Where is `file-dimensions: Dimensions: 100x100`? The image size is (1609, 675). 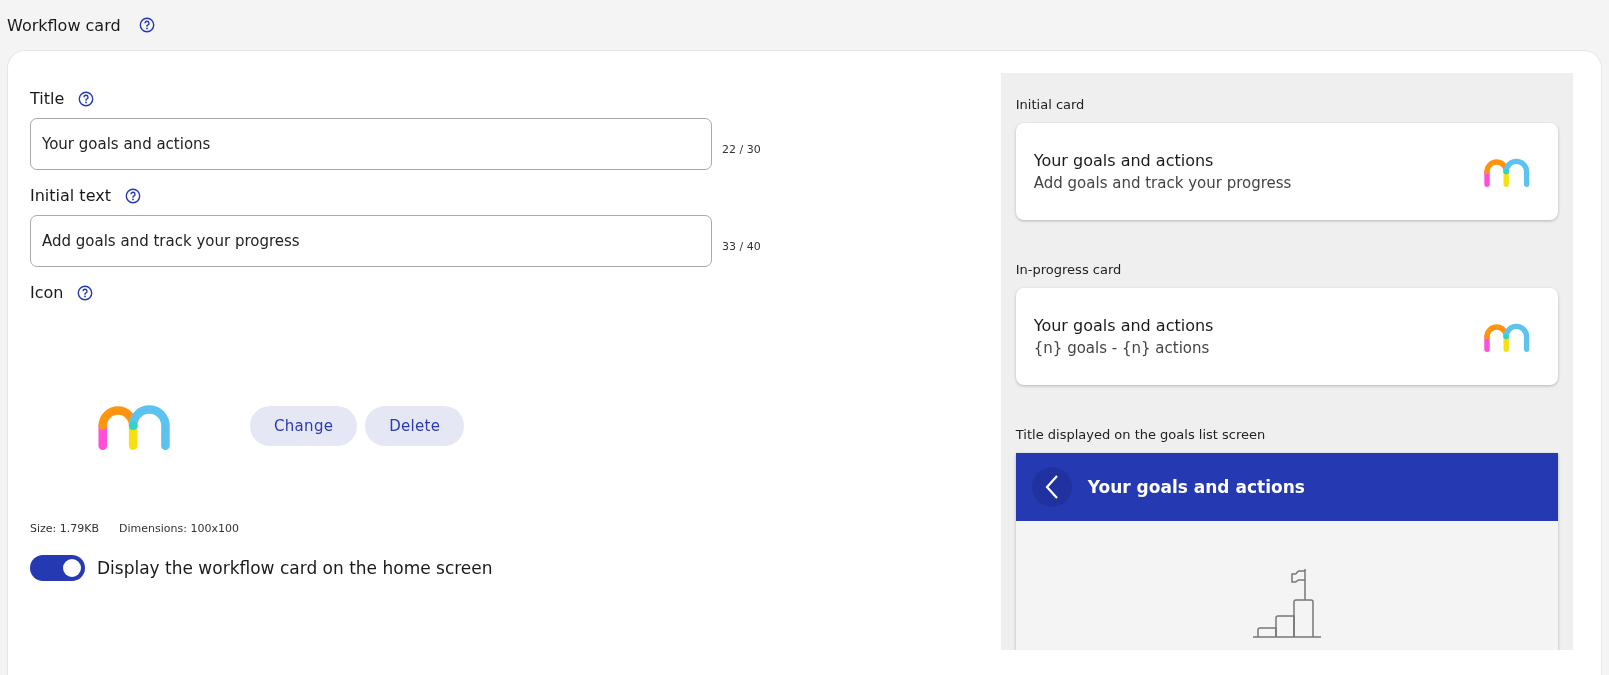
file-dimensions: Dimensions: 100x100 is located at coordinates (179, 528).